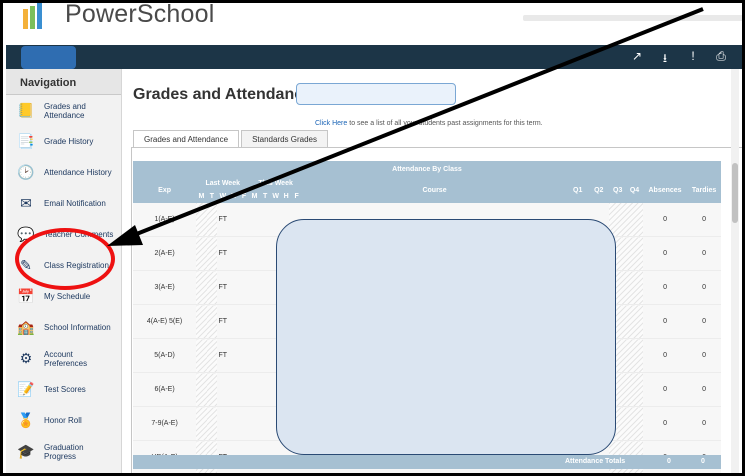 The image size is (745, 476). What do you see at coordinates (679, 59) in the screenshot?
I see `header-tools: ↗ ⭳ ! ⎙` at bounding box center [679, 59].